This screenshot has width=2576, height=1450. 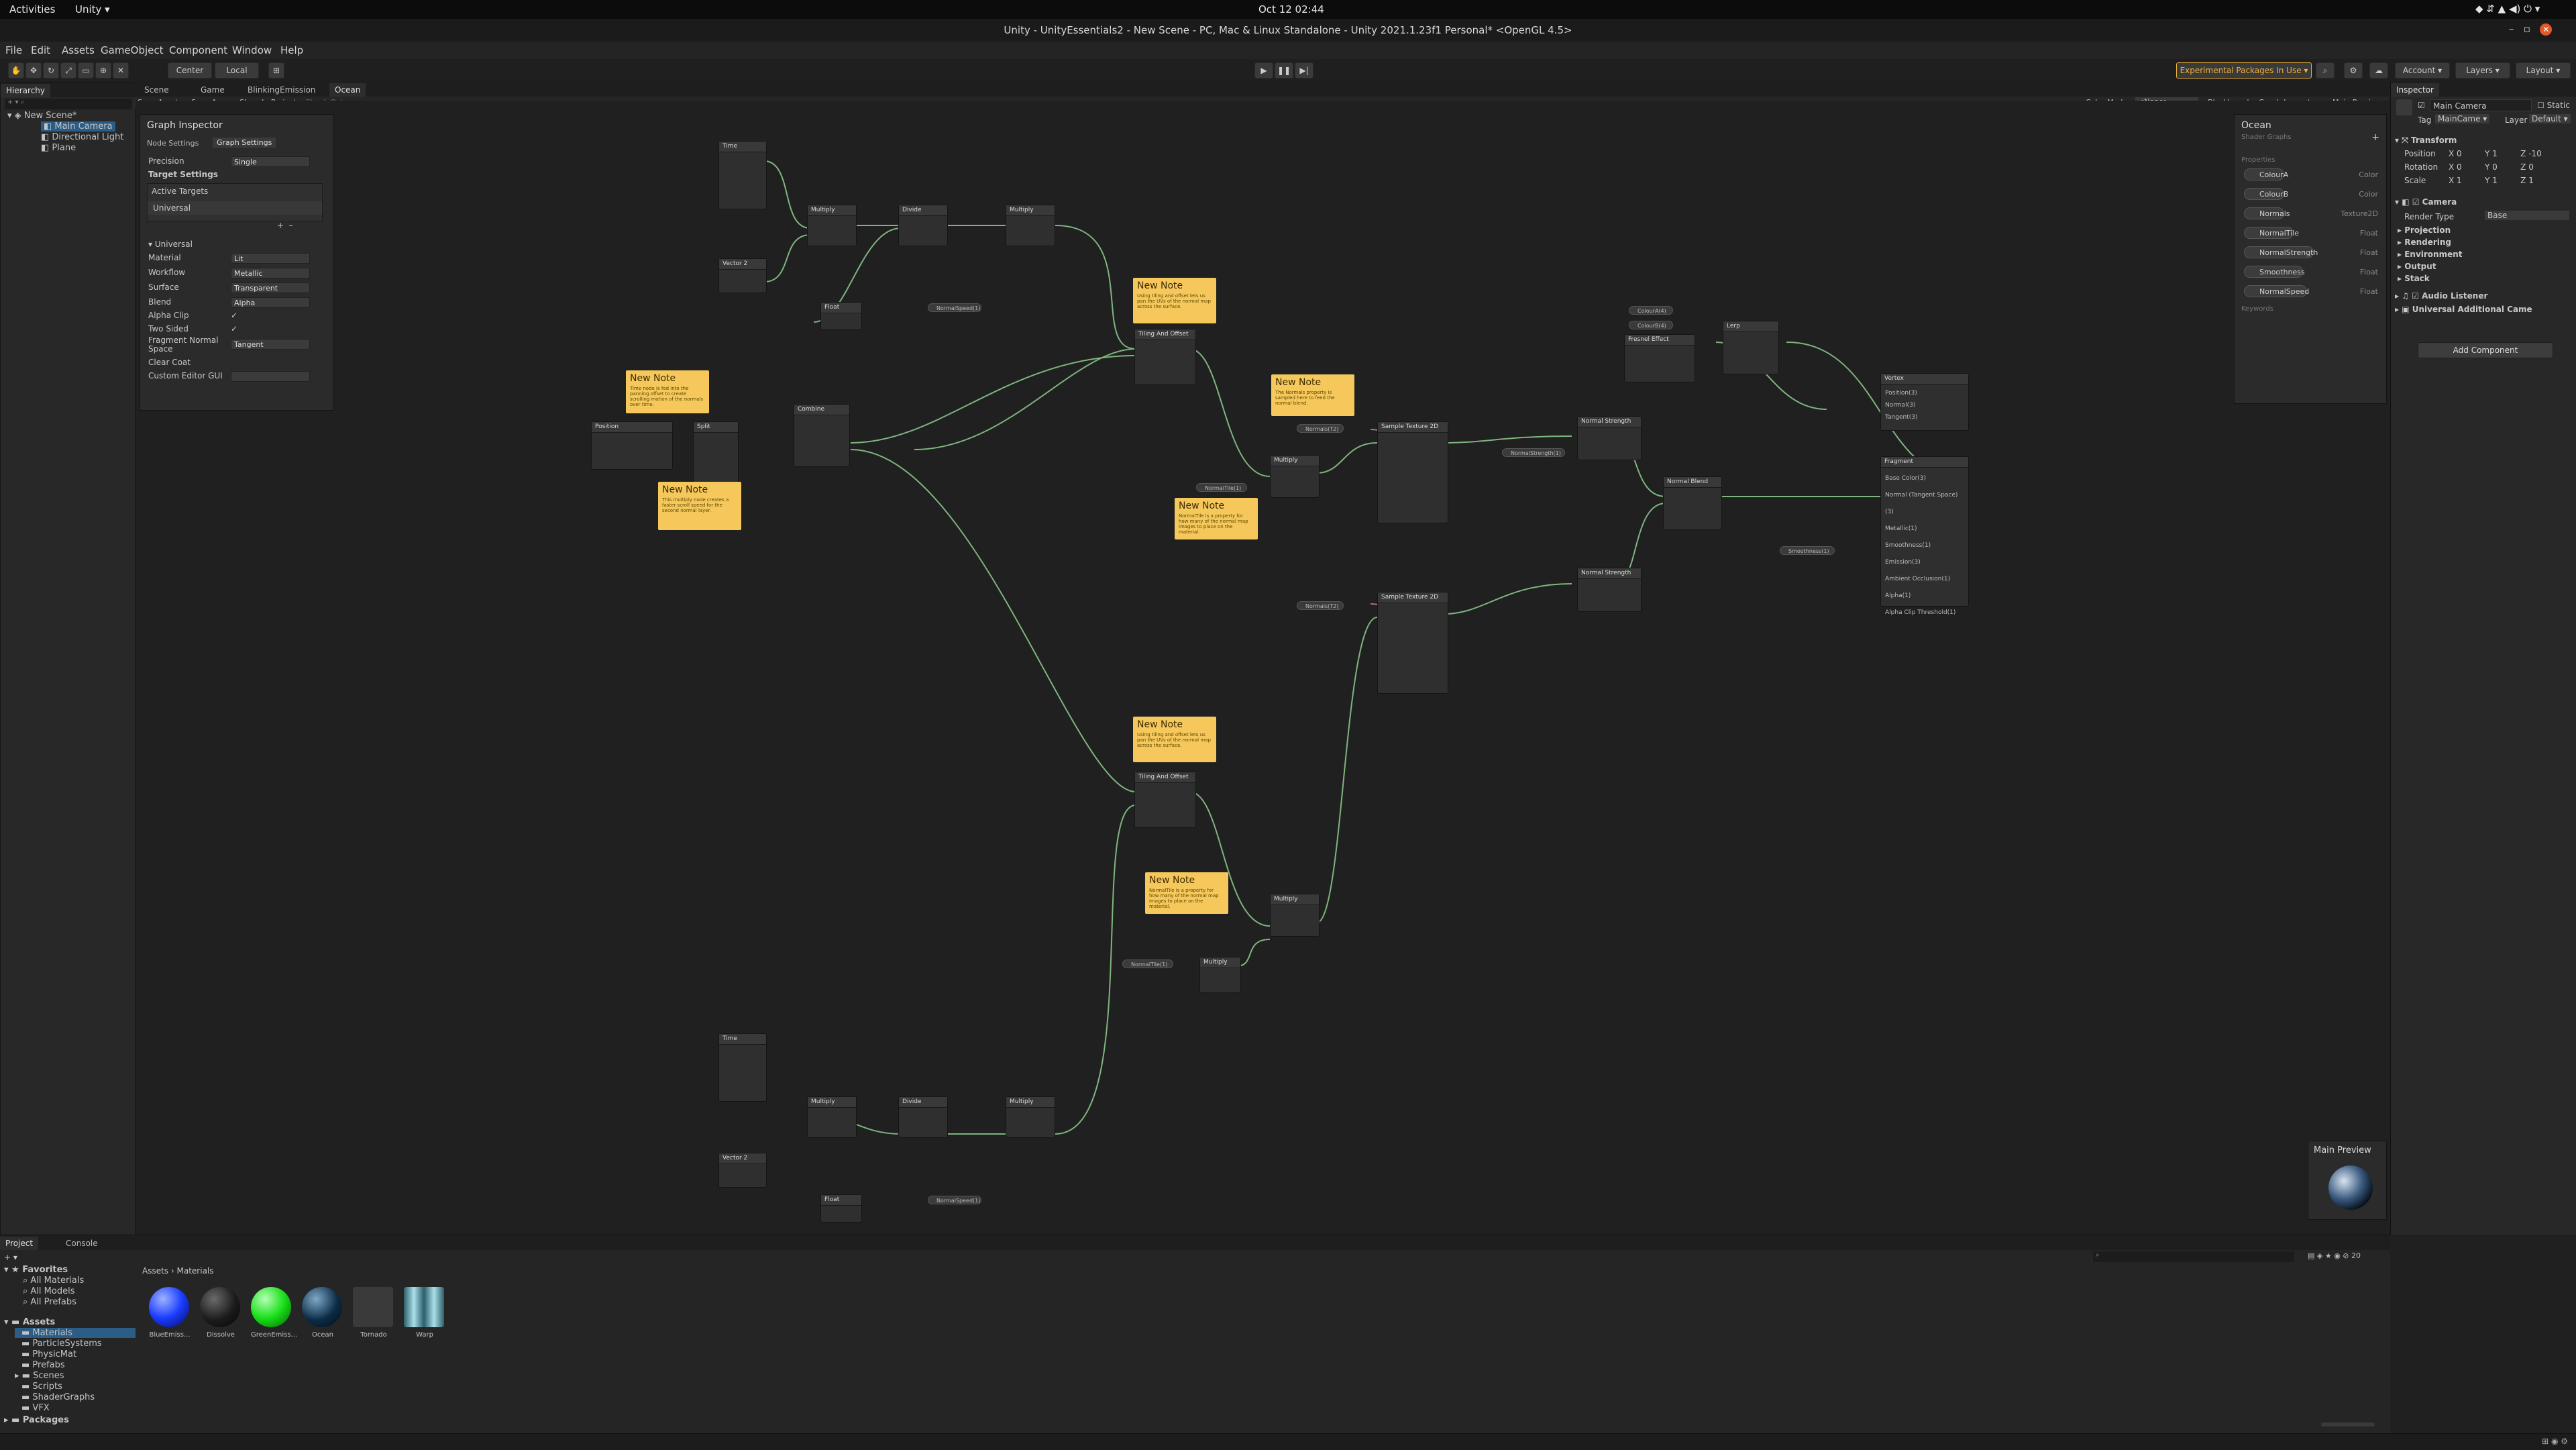 What do you see at coordinates (234, 328) in the screenshot?
I see `two-sided-checkbox: ✓` at bounding box center [234, 328].